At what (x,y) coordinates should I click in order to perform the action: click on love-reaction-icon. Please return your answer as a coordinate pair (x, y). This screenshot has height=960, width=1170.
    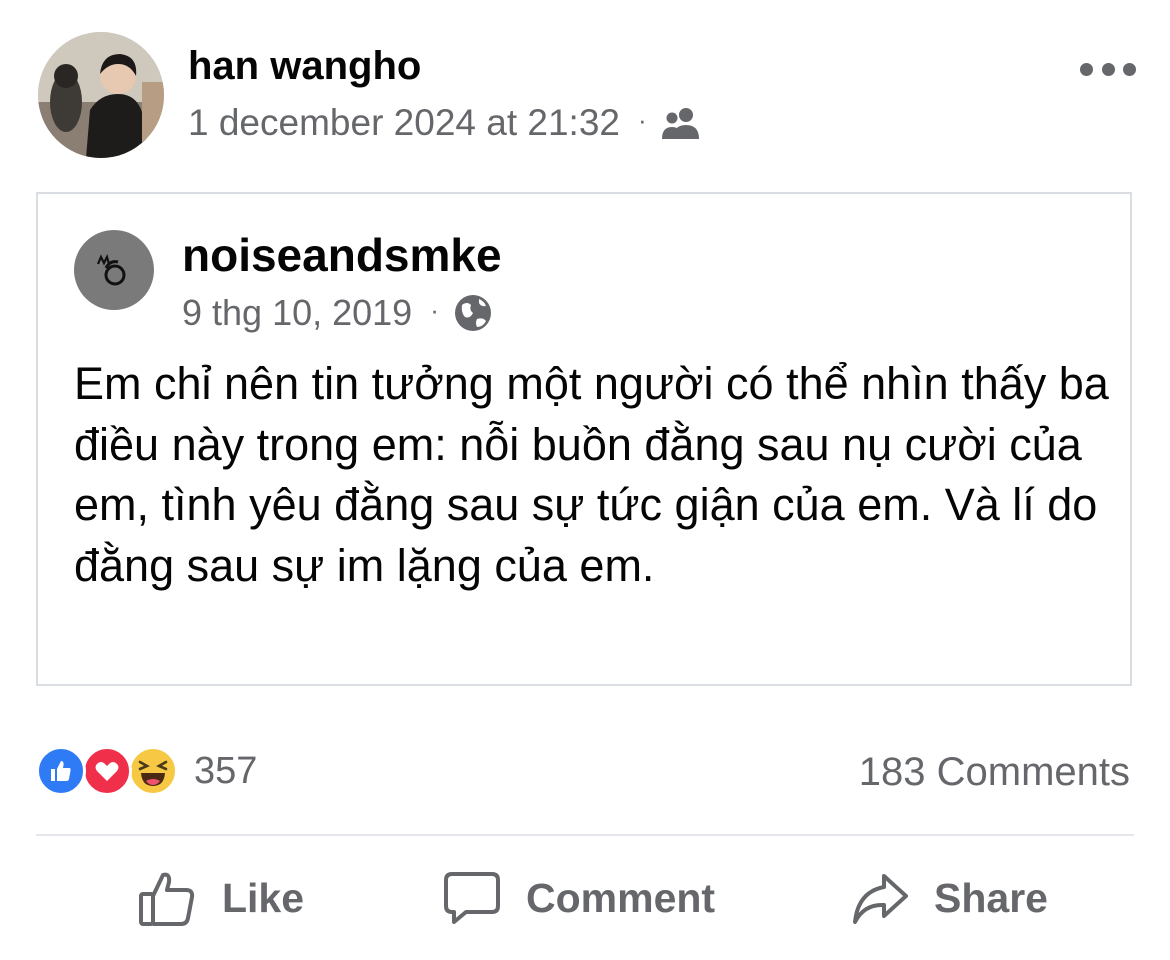
    Looking at the image, I should click on (107, 771).